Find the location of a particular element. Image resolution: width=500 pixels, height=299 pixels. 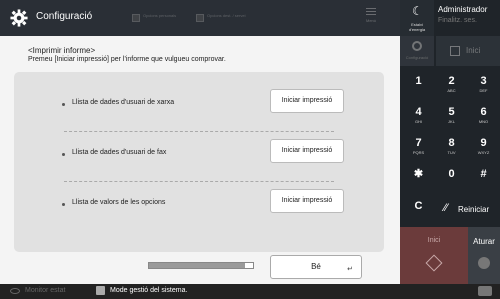

menu-icon is located at coordinates (371, 11).